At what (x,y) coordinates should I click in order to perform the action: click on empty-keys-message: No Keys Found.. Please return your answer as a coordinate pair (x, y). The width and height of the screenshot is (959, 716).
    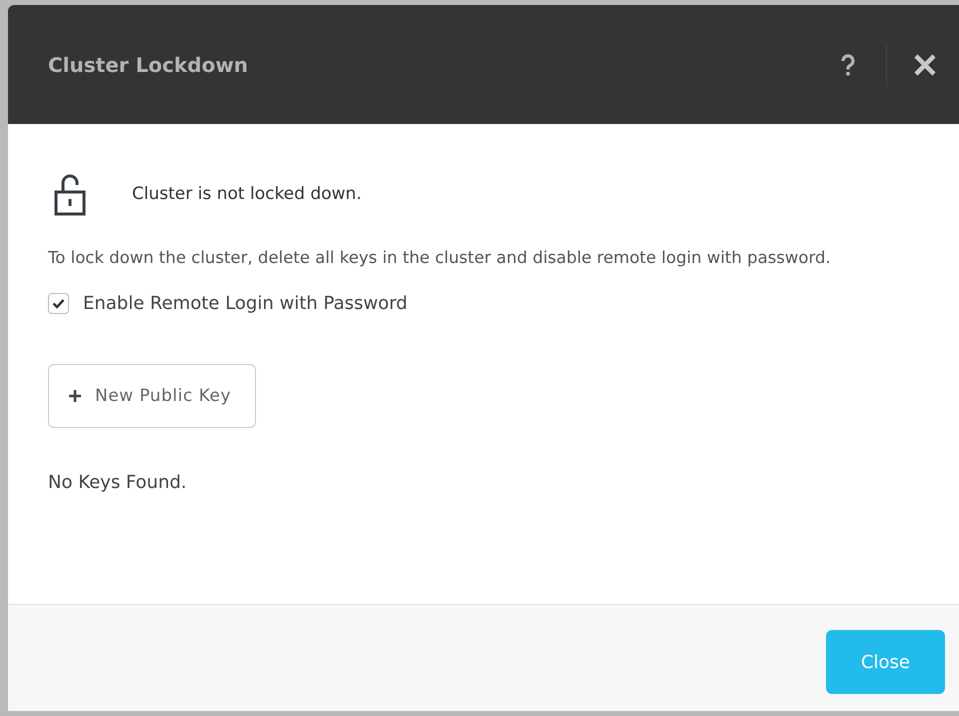
    Looking at the image, I should click on (118, 482).